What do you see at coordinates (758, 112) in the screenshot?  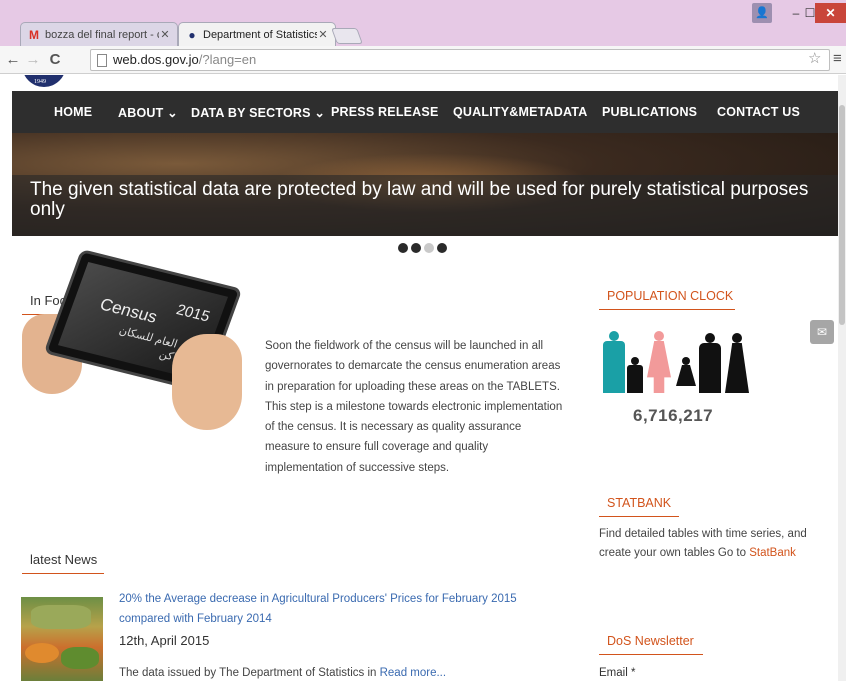 I see `nav-contact-us: CONTACT US` at bounding box center [758, 112].